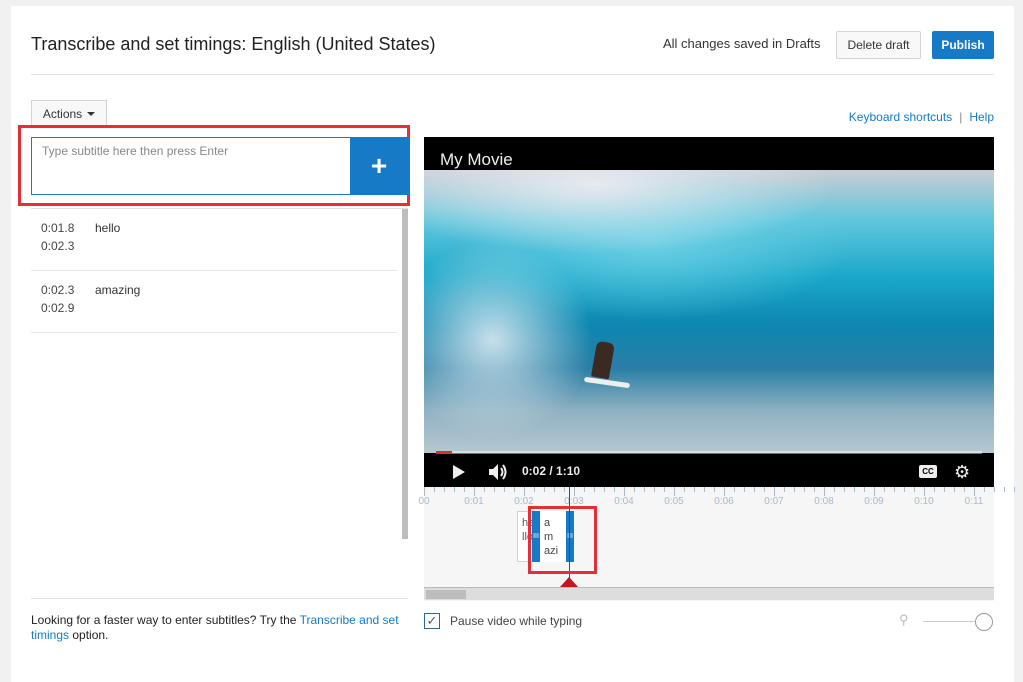  Describe the element at coordinates (474, 501) in the screenshot. I see `ruler-tick-label: 0:01` at that location.